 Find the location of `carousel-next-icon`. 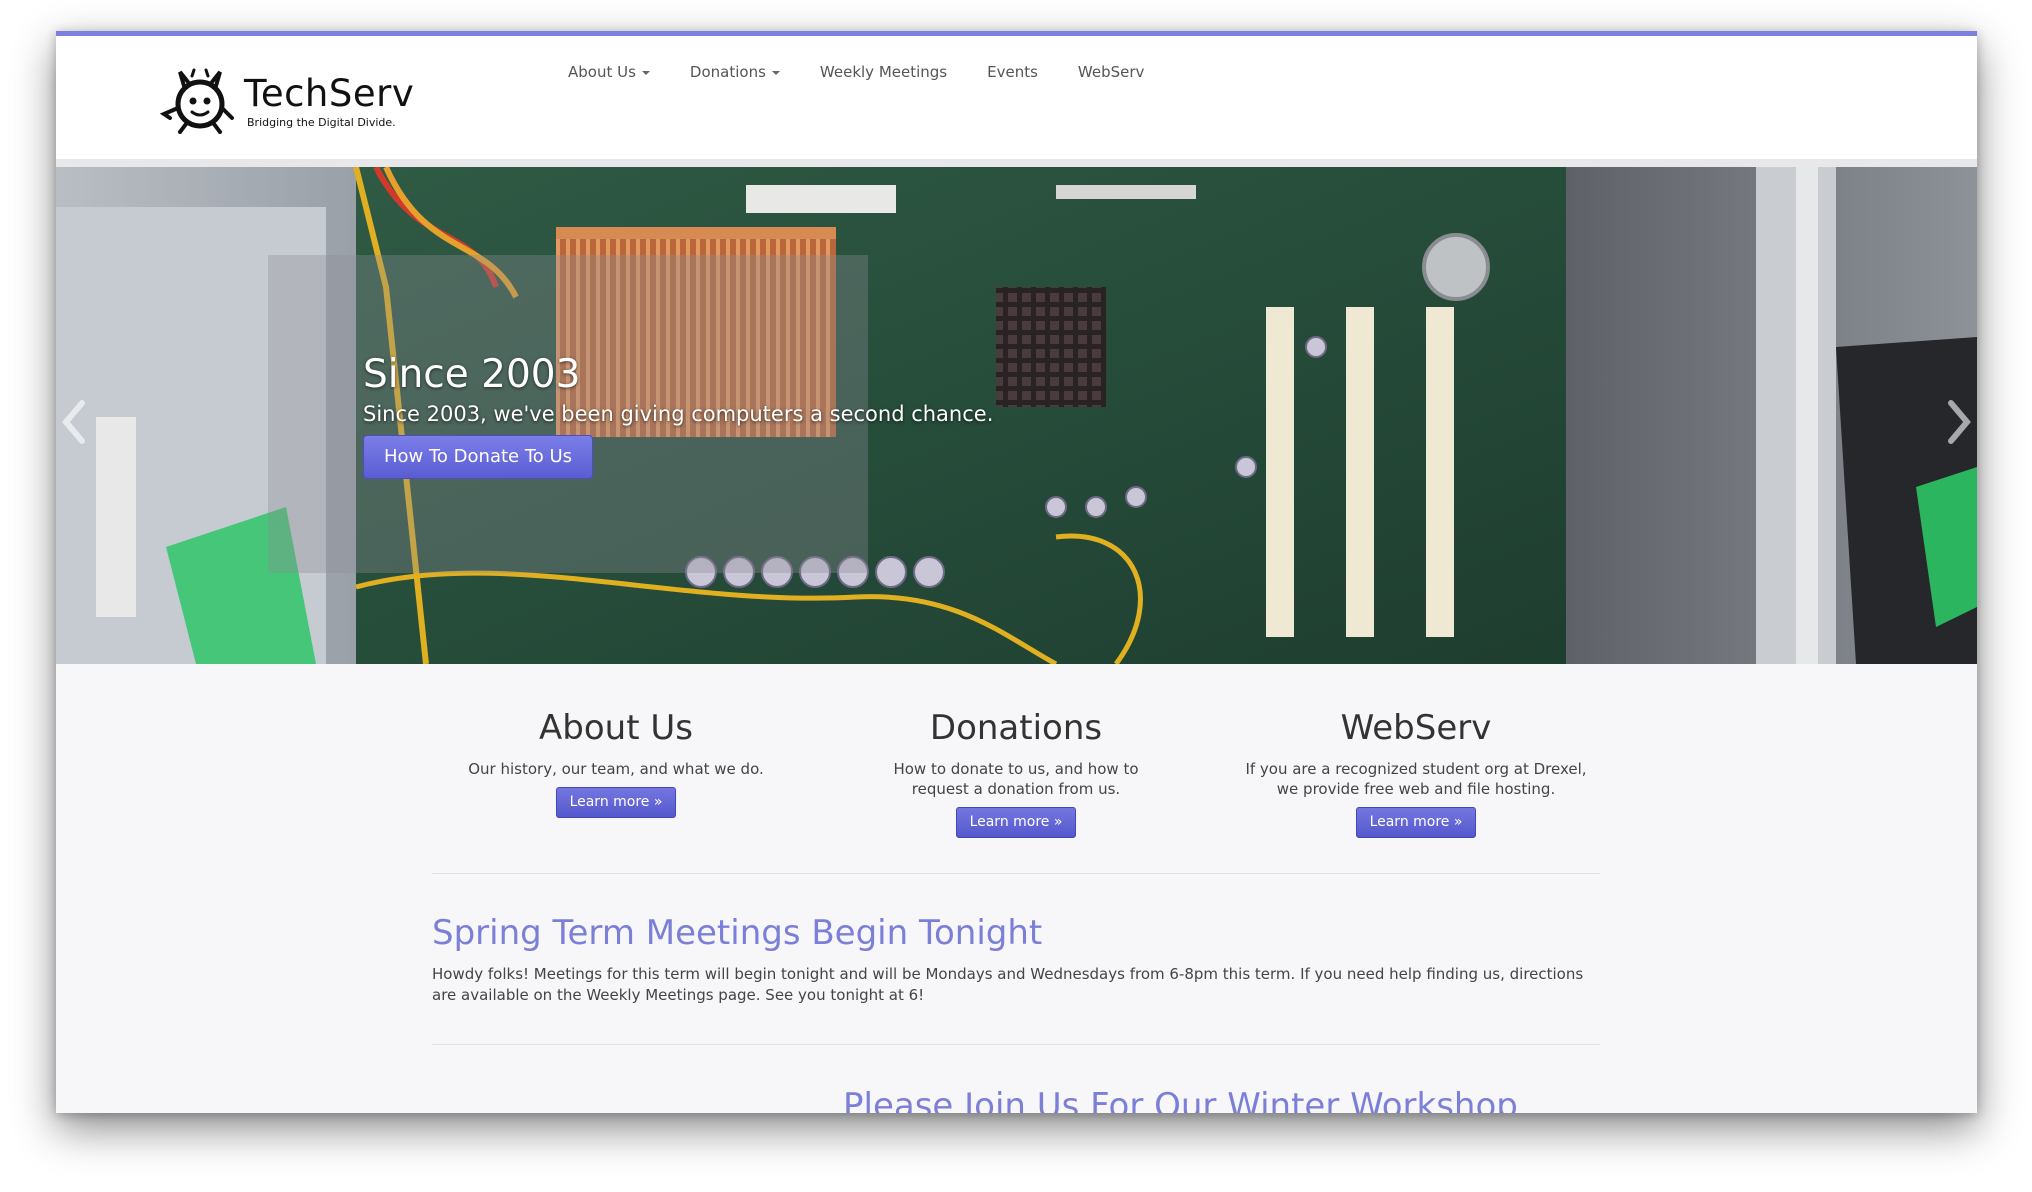

carousel-next-icon is located at coordinates (1960, 422).